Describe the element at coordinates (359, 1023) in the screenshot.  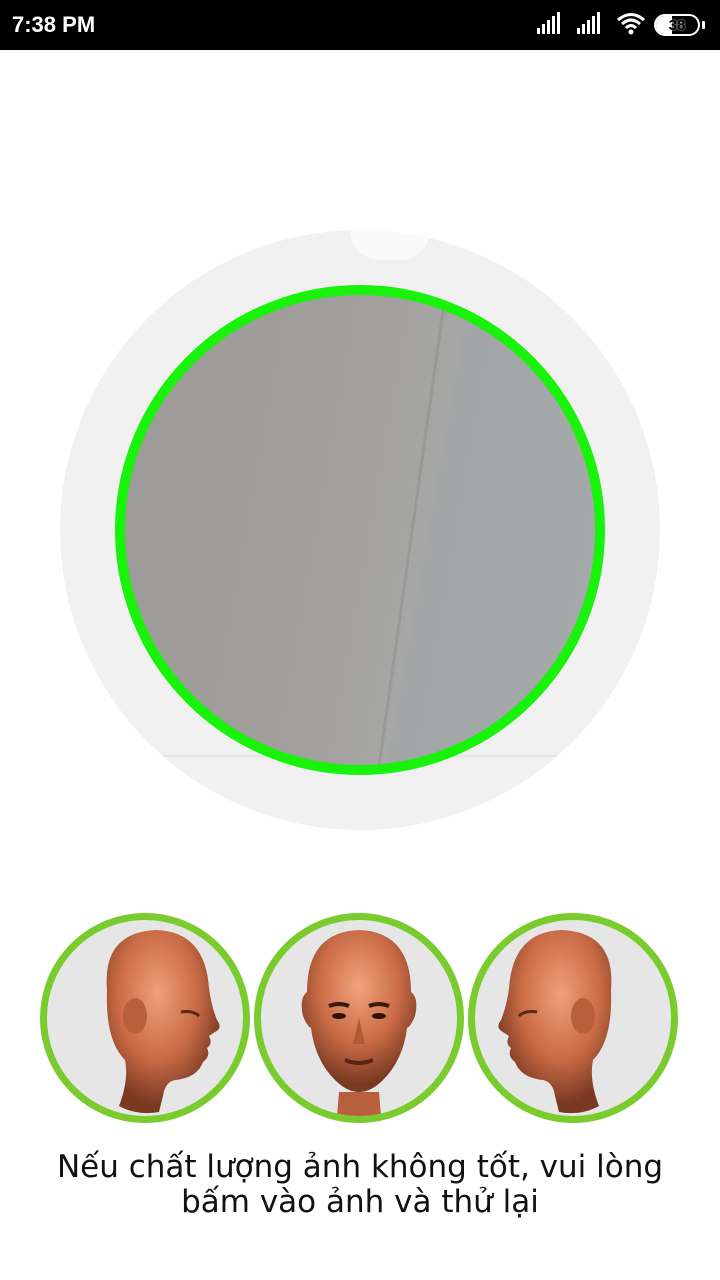
I see `head-front-icon` at that location.